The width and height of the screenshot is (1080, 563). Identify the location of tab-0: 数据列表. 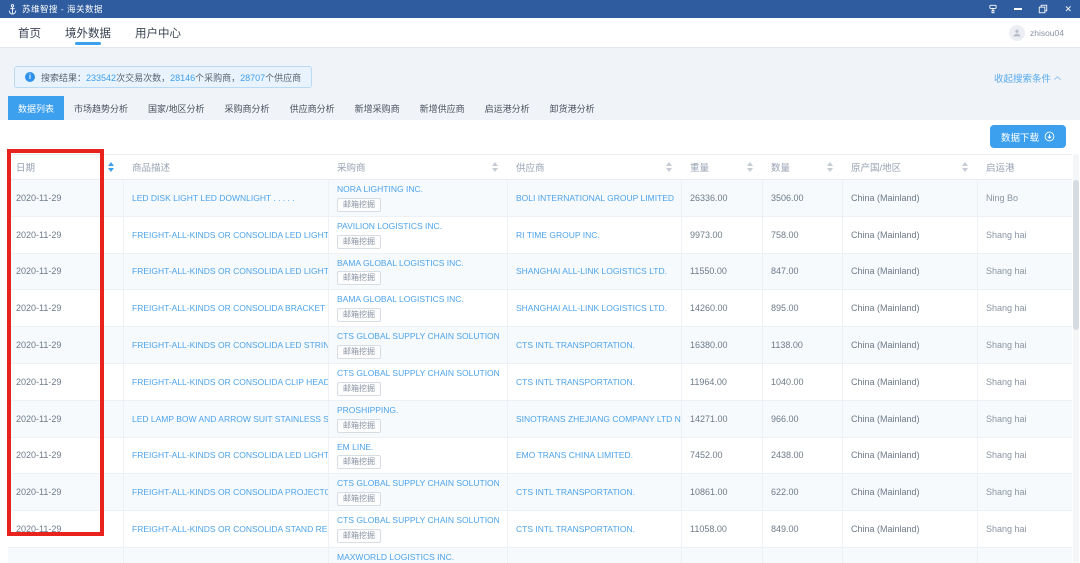
(36, 108).